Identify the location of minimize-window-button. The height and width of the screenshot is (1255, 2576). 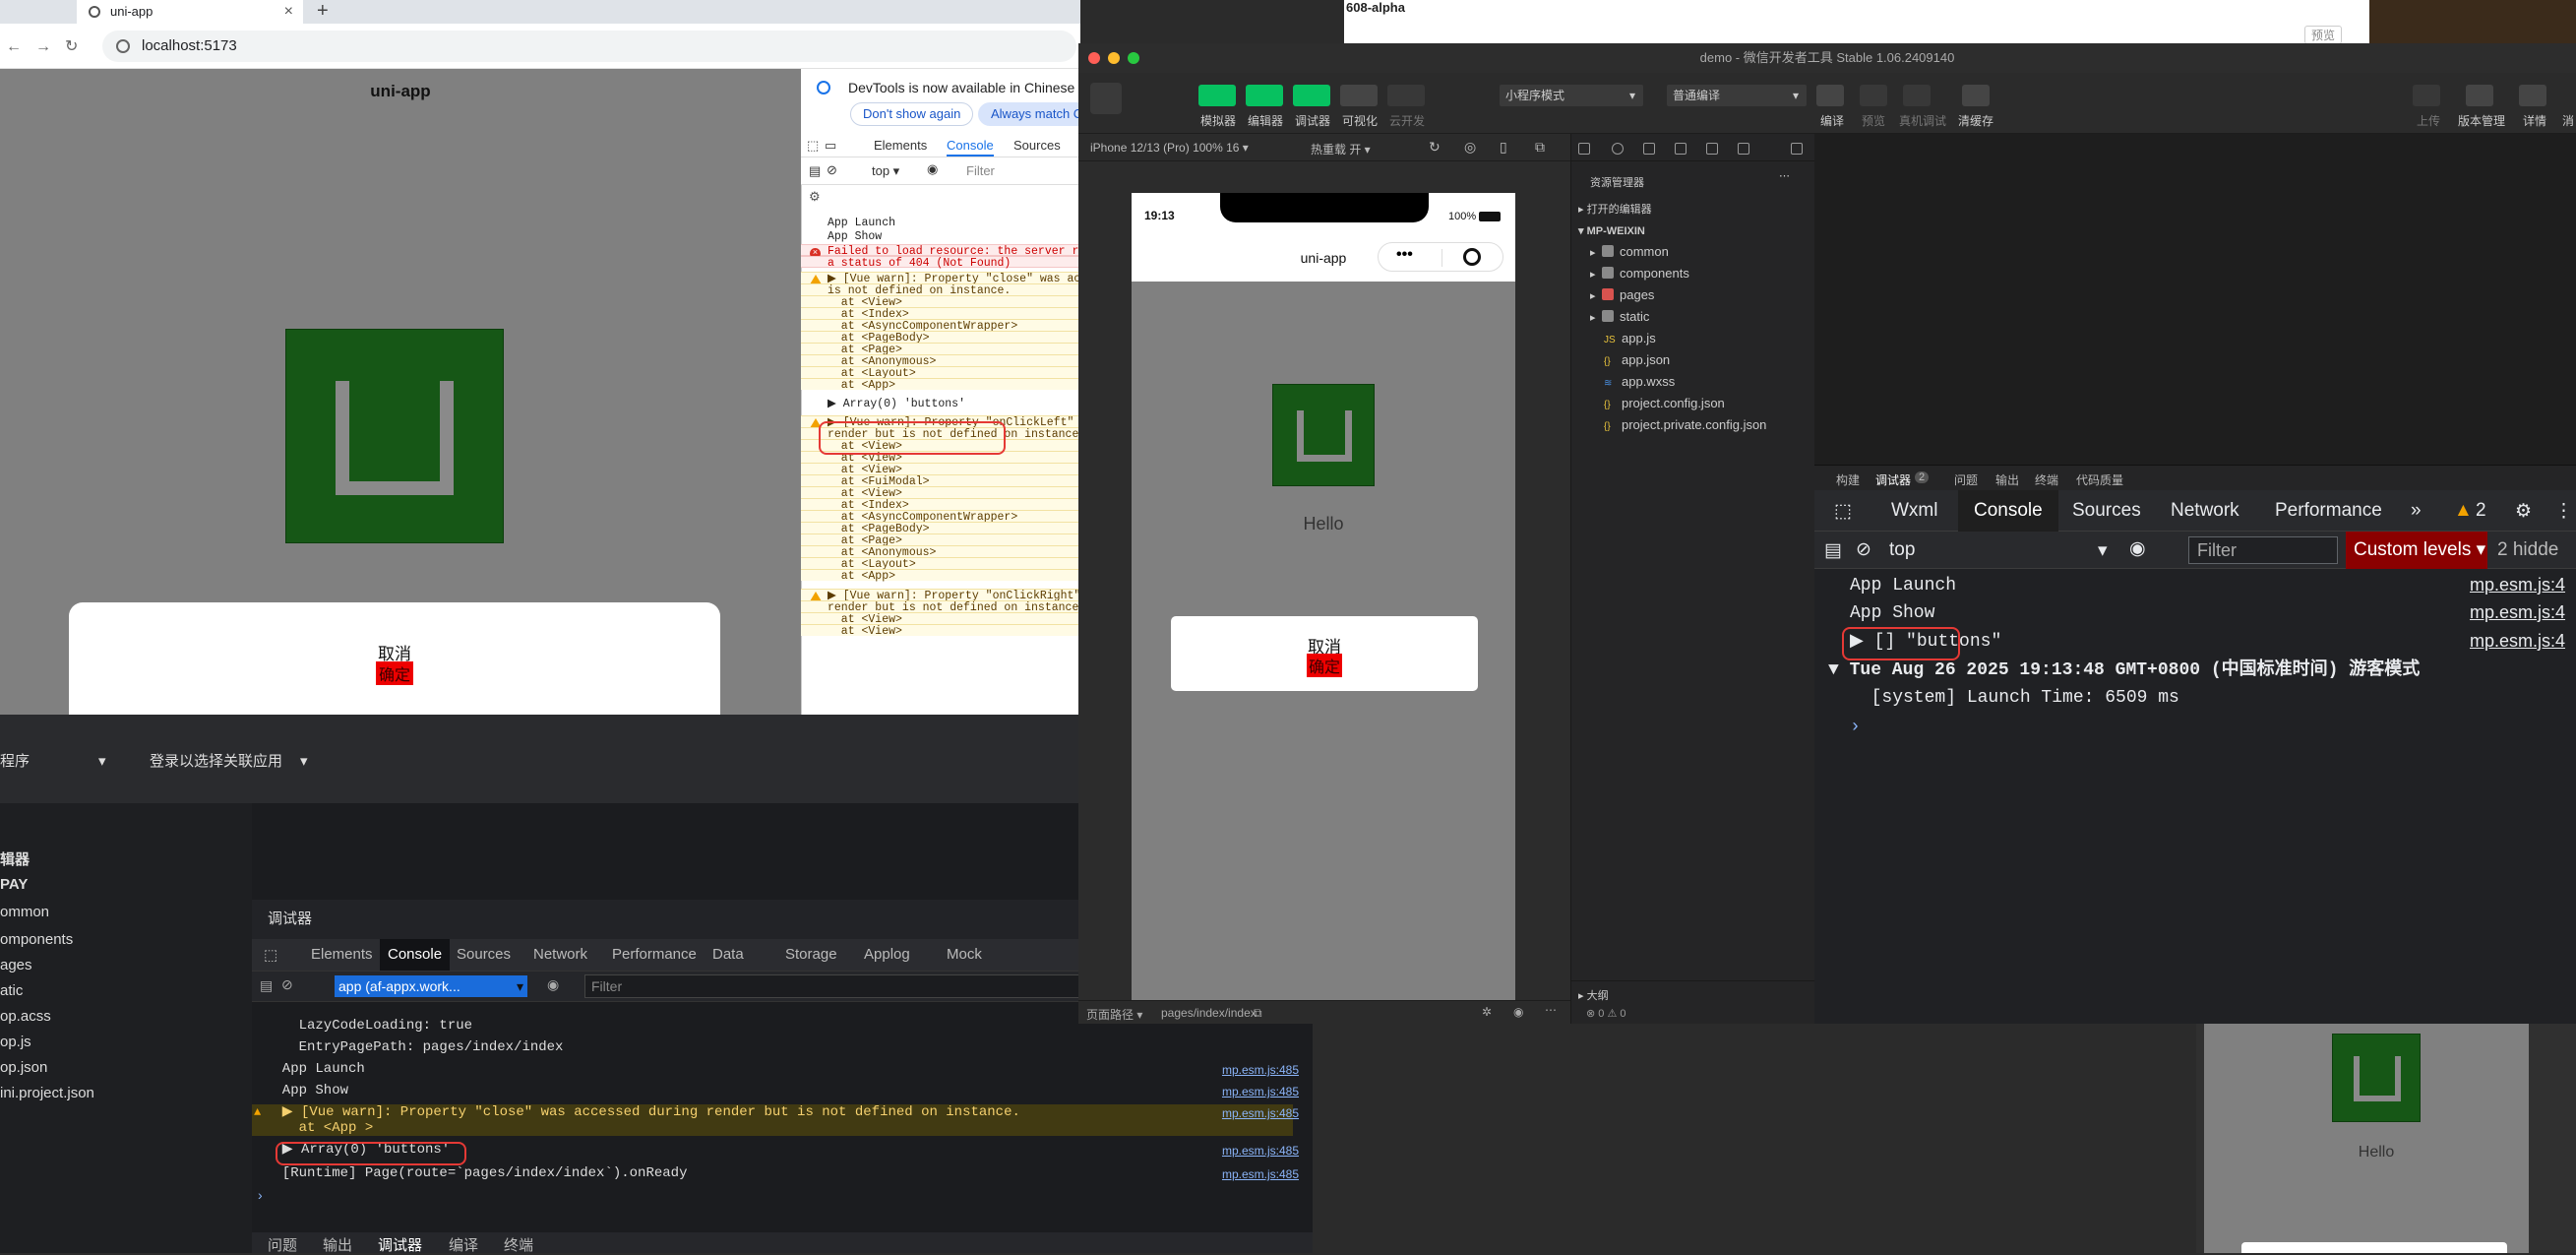
(1114, 58).